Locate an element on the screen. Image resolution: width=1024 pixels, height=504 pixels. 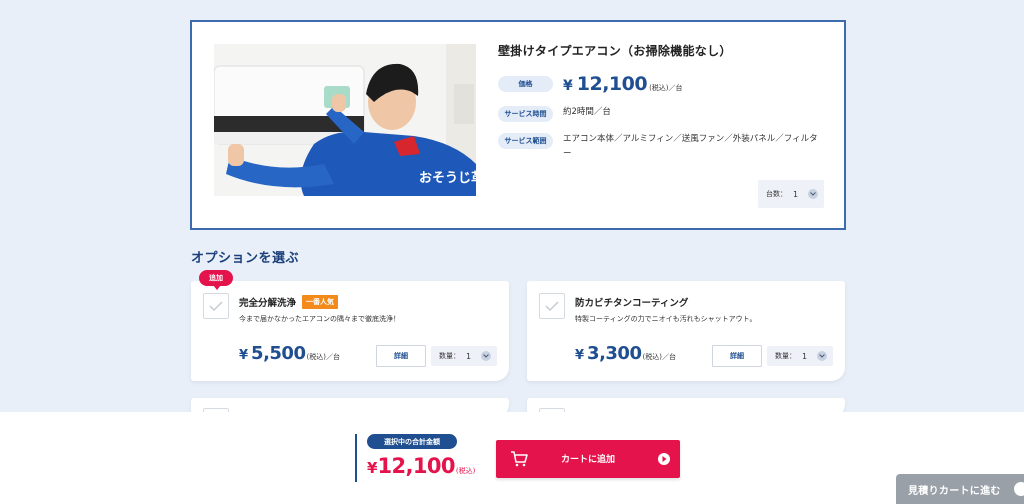
unit-quantity-label: 台数： is located at coordinates (776, 194).